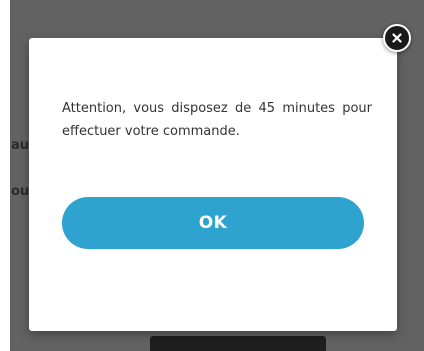 Image resolution: width=424 pixels, height=351 pixels. Describe the element at coordinates (20, 191) in the screenshot. I see `background-text: ou` at that location.